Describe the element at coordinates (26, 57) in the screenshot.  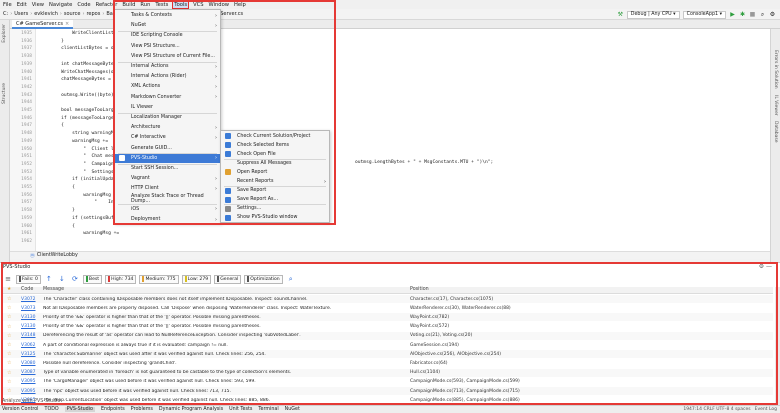
I see `line-number: 1938` at that location.